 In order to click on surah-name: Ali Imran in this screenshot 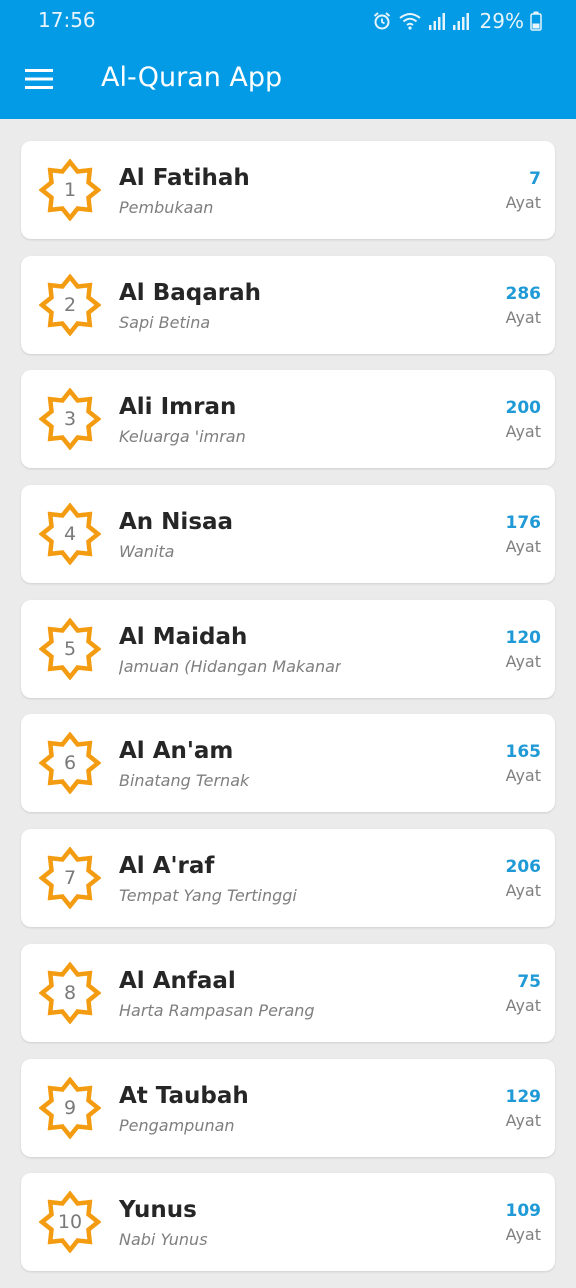, I will do `click(178, 407)`.